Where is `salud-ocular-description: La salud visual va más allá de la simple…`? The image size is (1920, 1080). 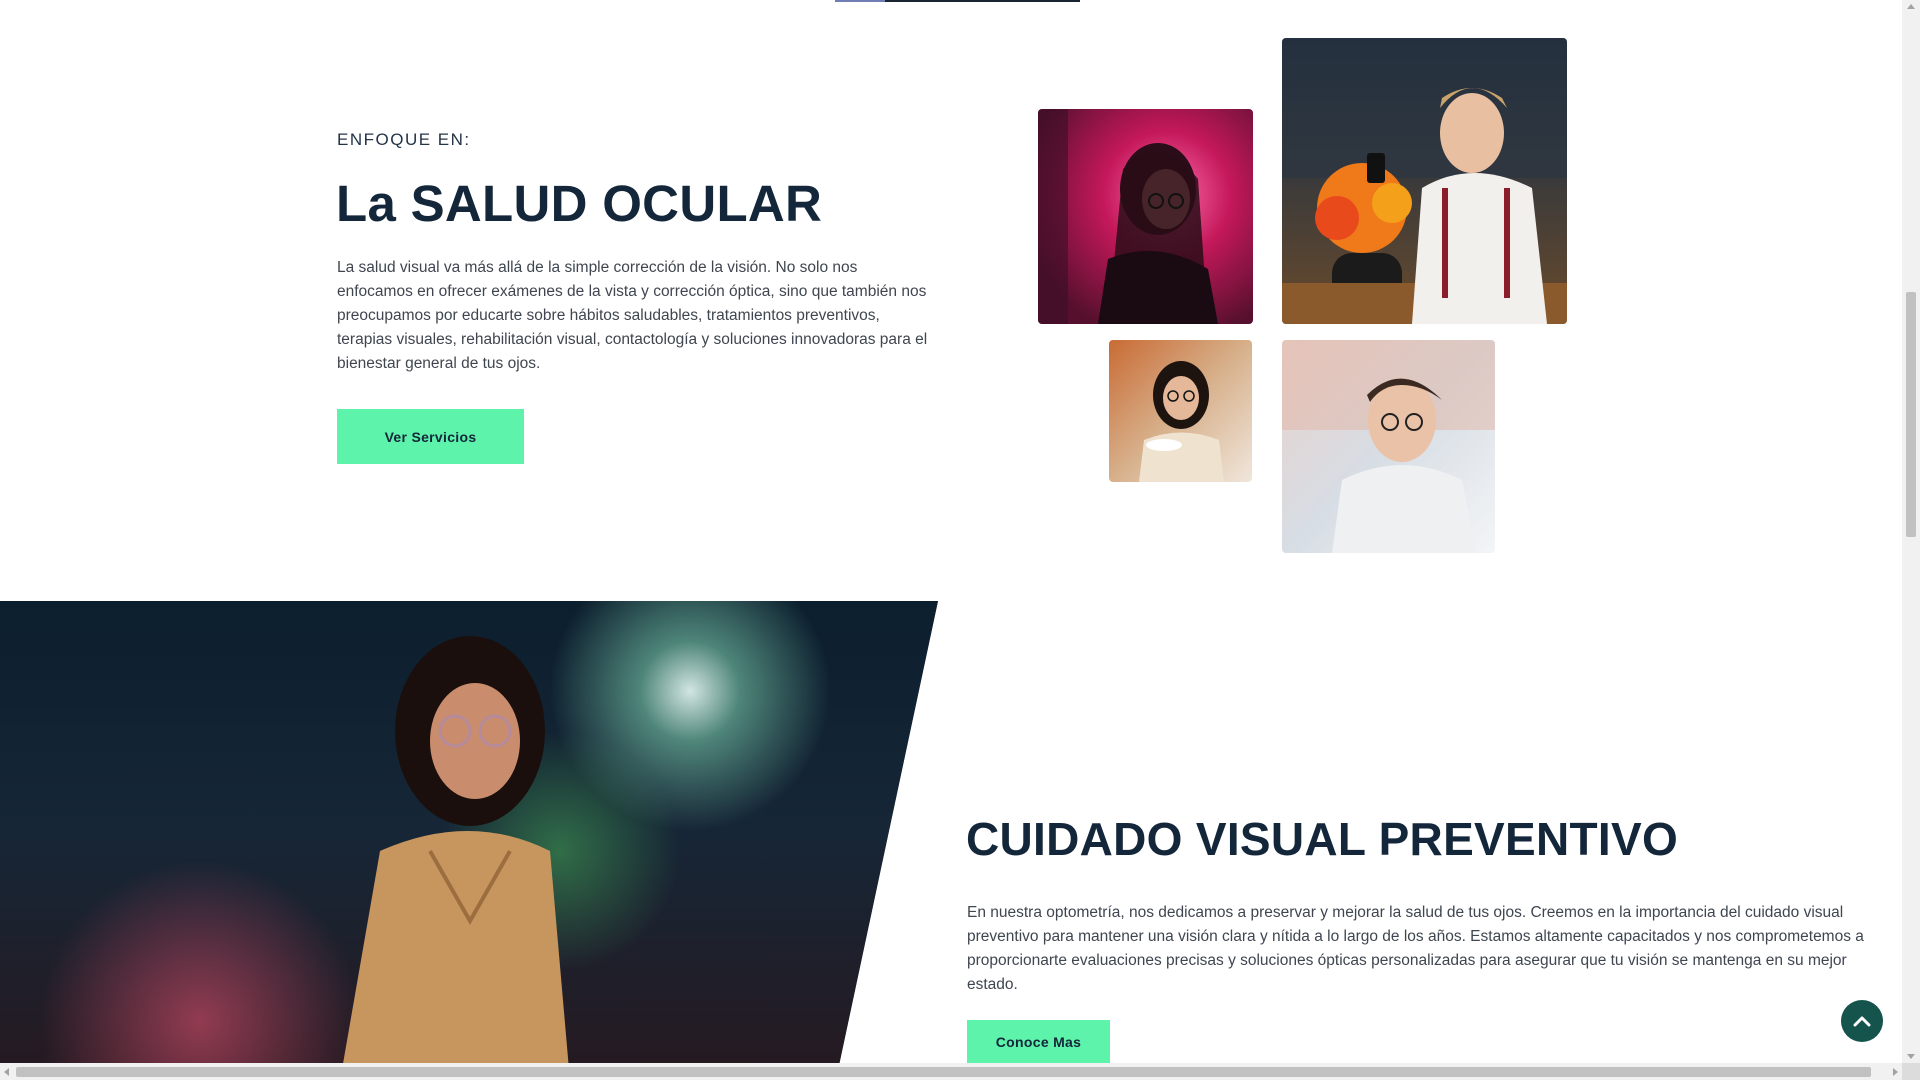 salud-ocular-description: La salud visual va más allá de la simple… is located at coordinates (632, 315).